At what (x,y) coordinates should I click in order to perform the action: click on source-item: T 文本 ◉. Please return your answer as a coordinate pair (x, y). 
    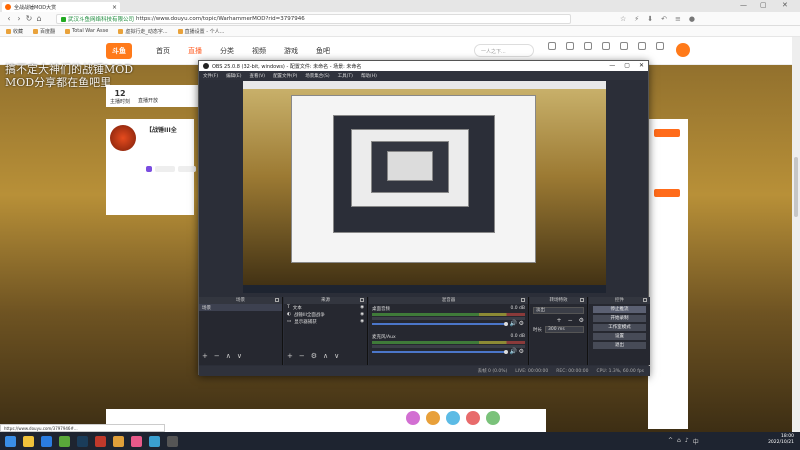
    Looking at the image, I should click on (325, 307).